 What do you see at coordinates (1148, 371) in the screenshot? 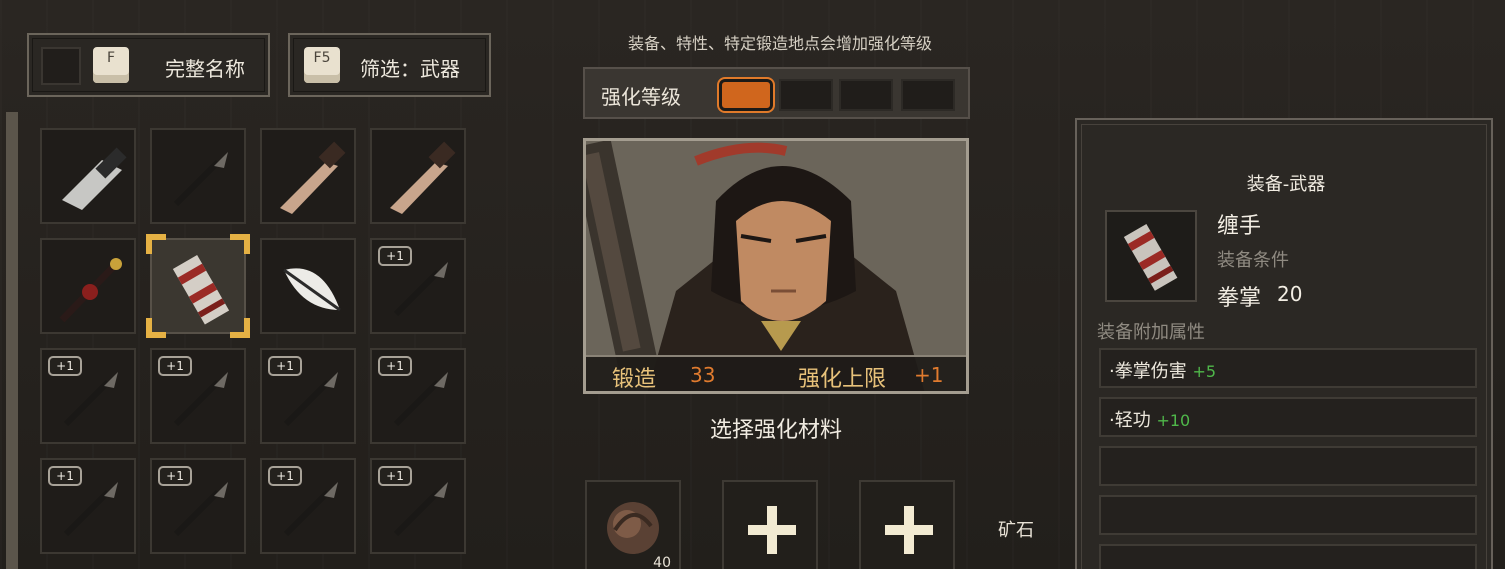
I see `attribute-name: ·拳掌伤害` at bounding box center [1148, 371].